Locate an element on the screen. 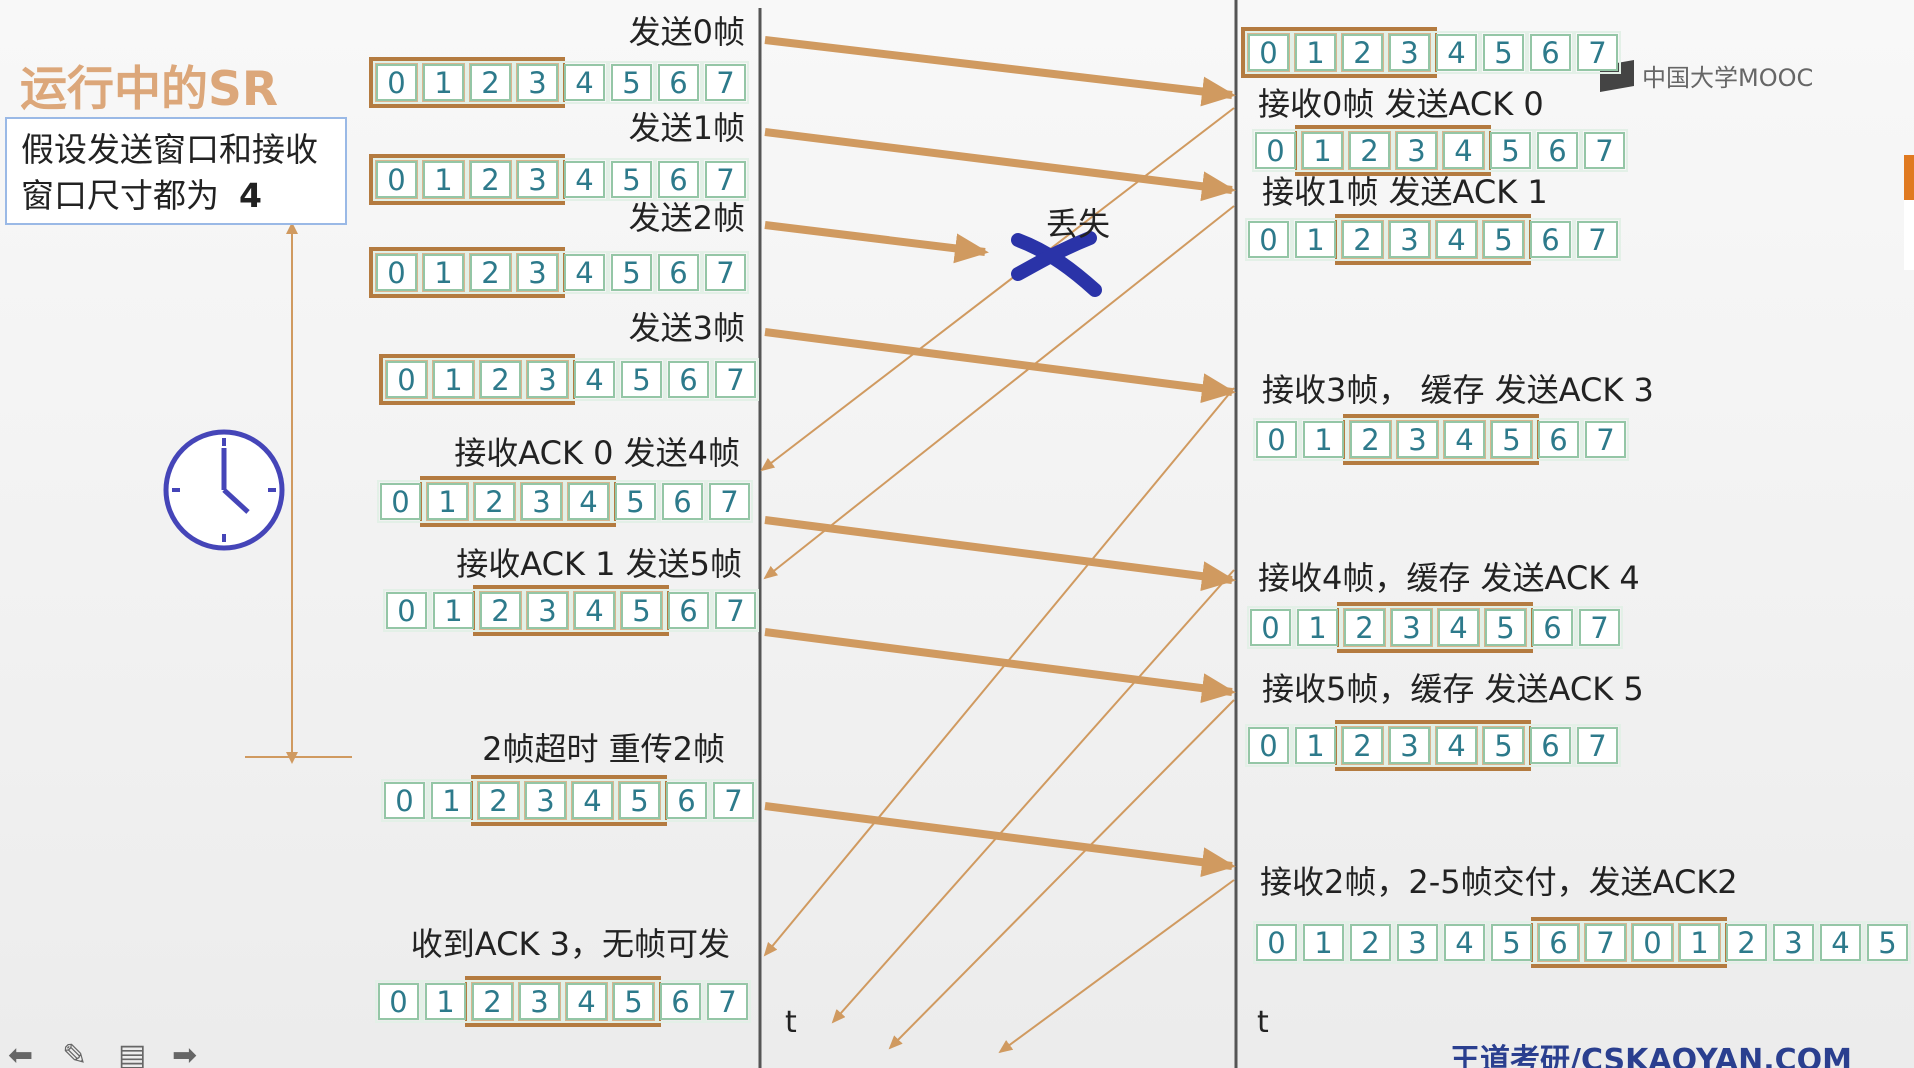 The width and height of the screenshot is (1914, 1068). receiver-row-2-cell: 6 is located at coordinates (1550, 239).